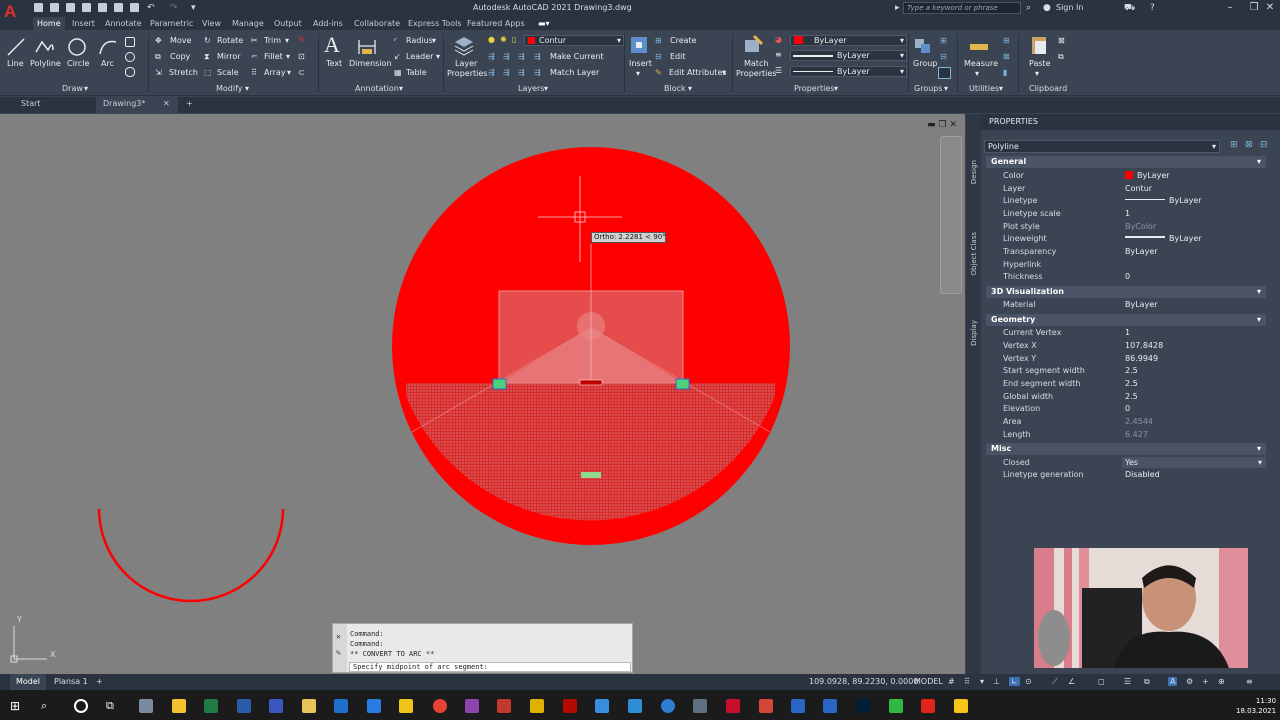 The image size is (1280, 720). Describe the element at coordinates (1138, 188) in the screenshot. I see `prop-value: Contur` at that location.